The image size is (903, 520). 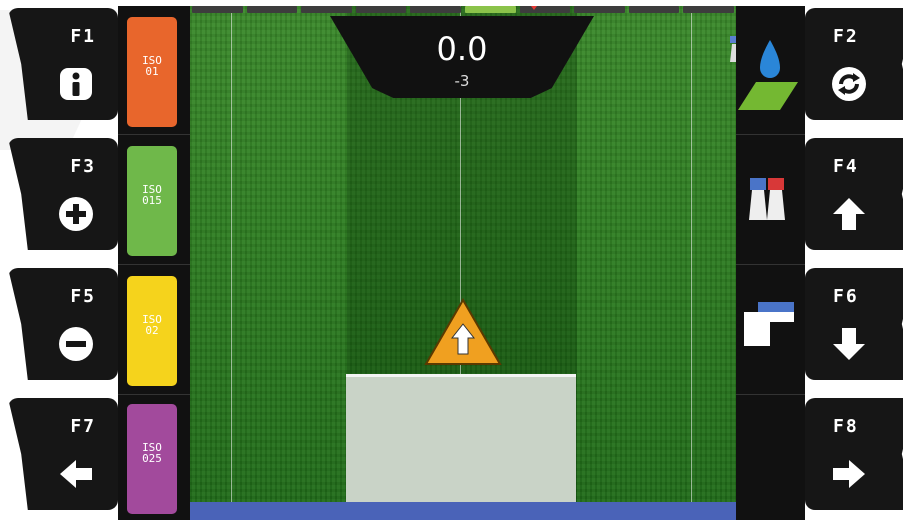 I want to click on speed-value: 0.0, so click(x=462, y=49).